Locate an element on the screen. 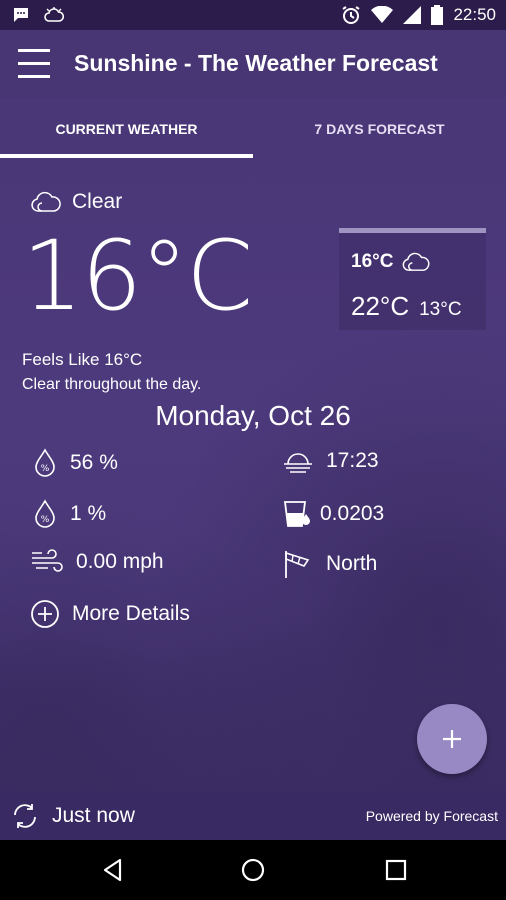 The image size is (506, 900). condition: Clear is located at coordinates (76, 202).